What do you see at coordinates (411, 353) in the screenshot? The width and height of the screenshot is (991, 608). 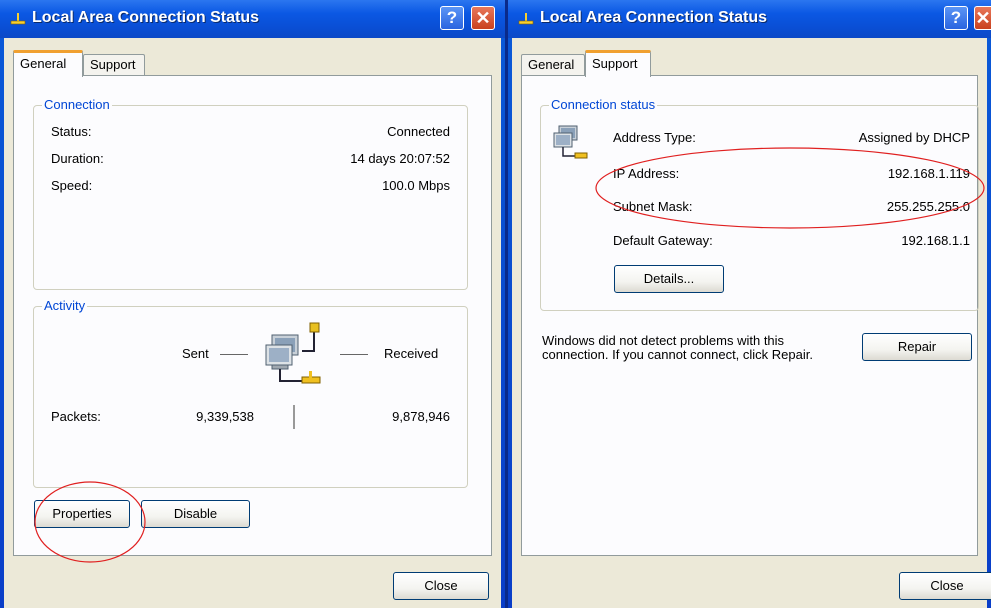 I see `received-label: Received` at bounding box center [411, 353].